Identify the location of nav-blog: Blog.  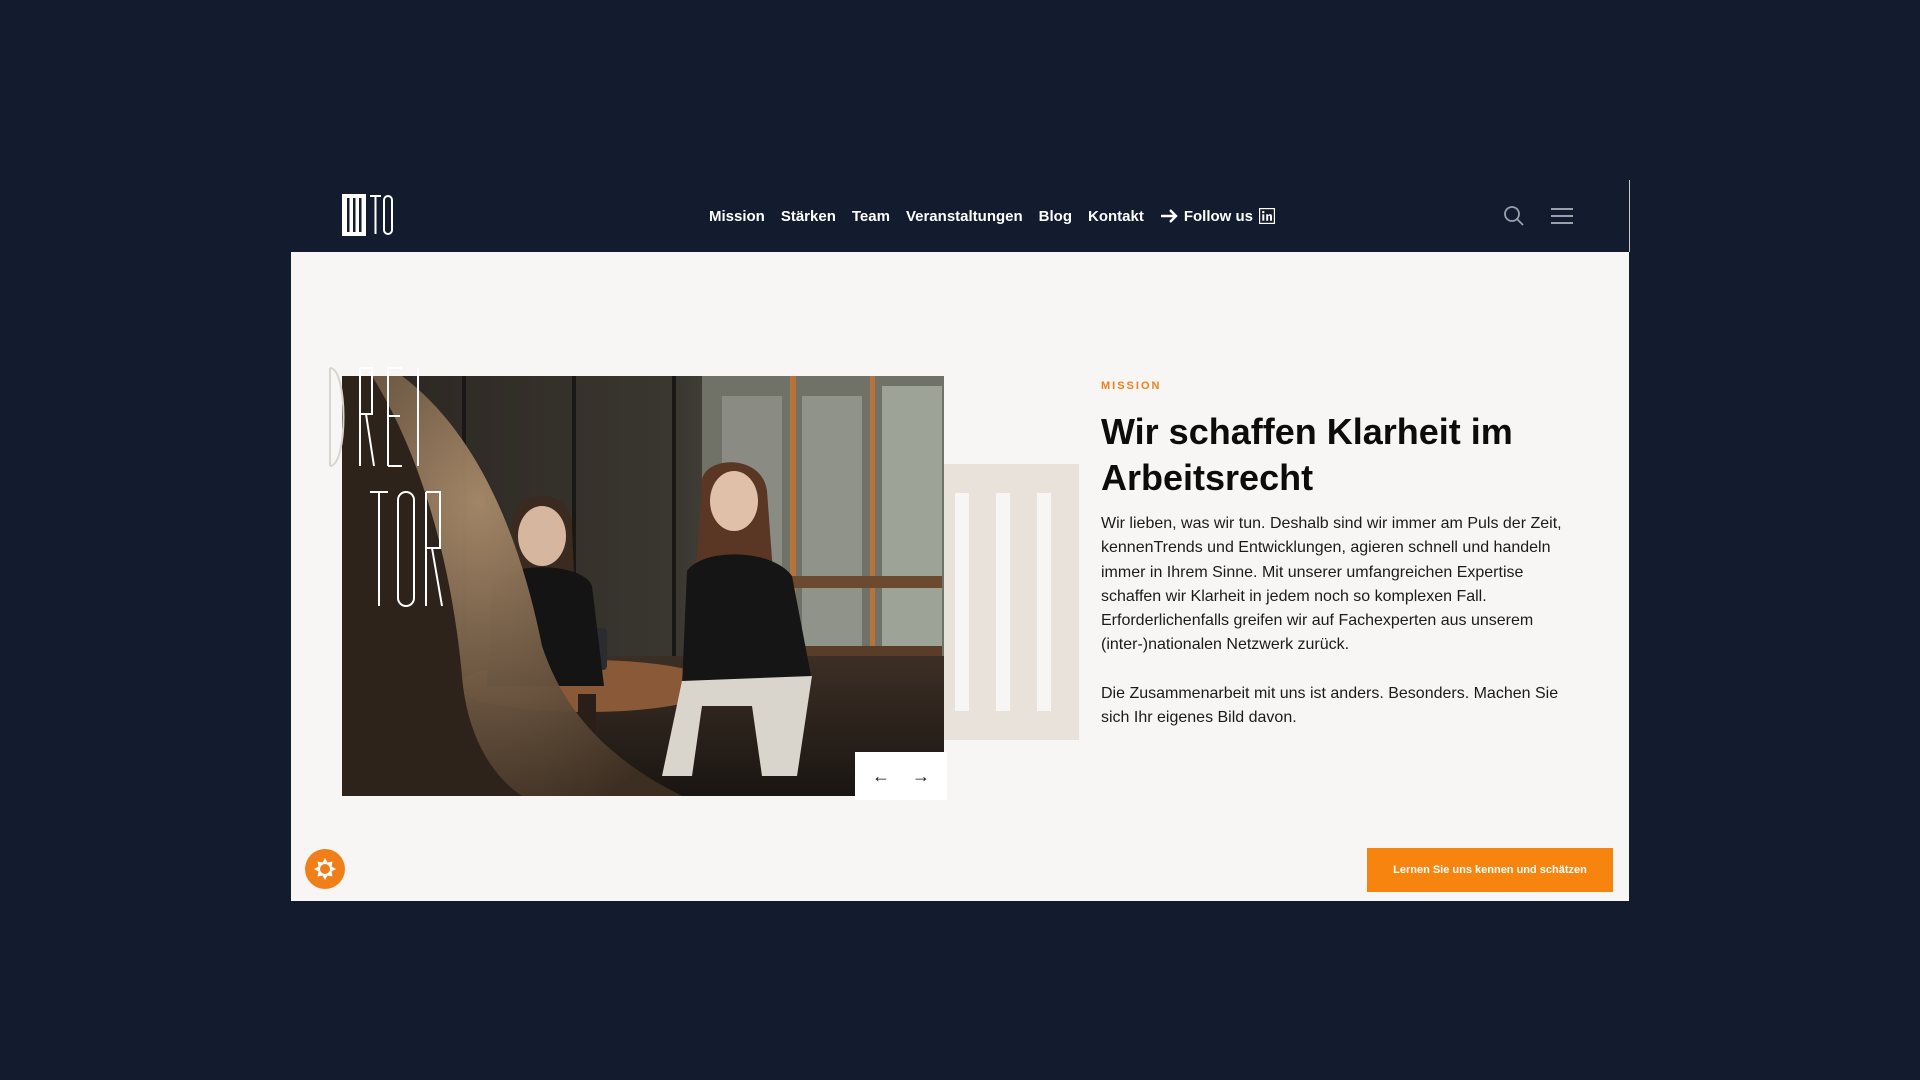
(1055, 216).